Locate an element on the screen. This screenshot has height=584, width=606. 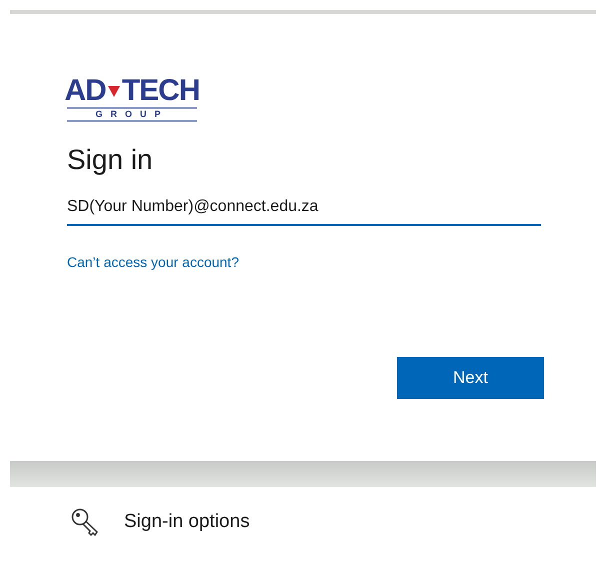
sign-in-options-button: Sign-in options is located at coordinates (160, 522).